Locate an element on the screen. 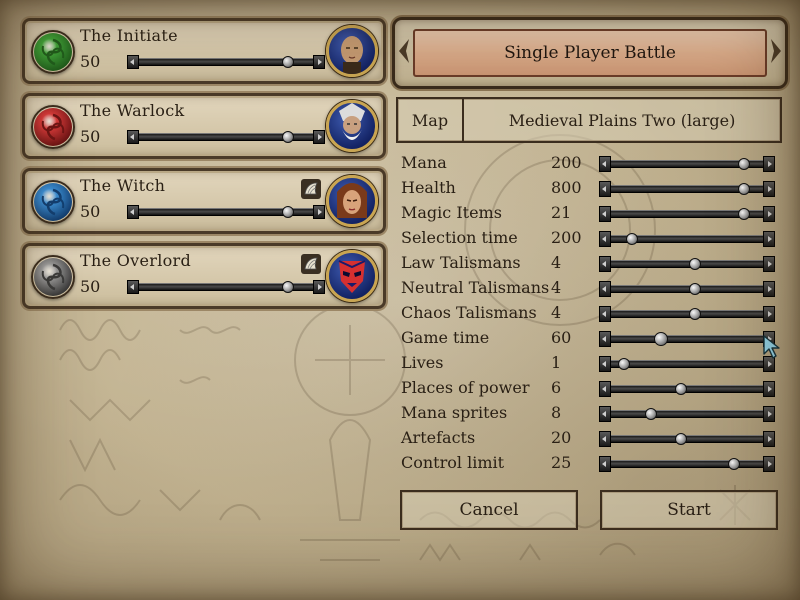  witch-portrait-icon is located at coordinates (352, 201).